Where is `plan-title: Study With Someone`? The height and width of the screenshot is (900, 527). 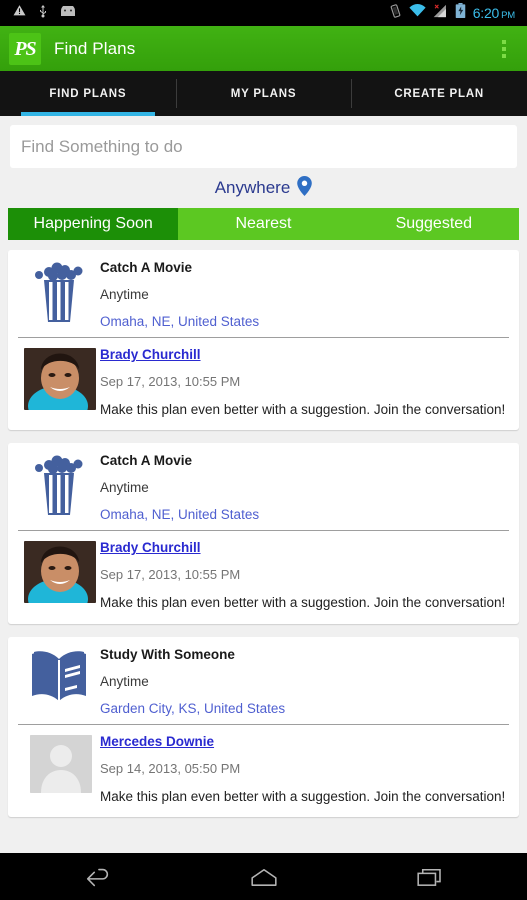
plan-title: Study With Someone is located at coordinates (167, 654).